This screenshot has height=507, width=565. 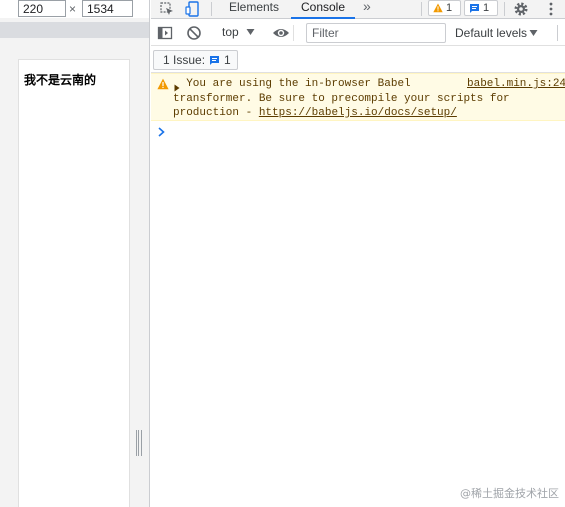 I want to click on device-width-input, so click(x=42, y=8).